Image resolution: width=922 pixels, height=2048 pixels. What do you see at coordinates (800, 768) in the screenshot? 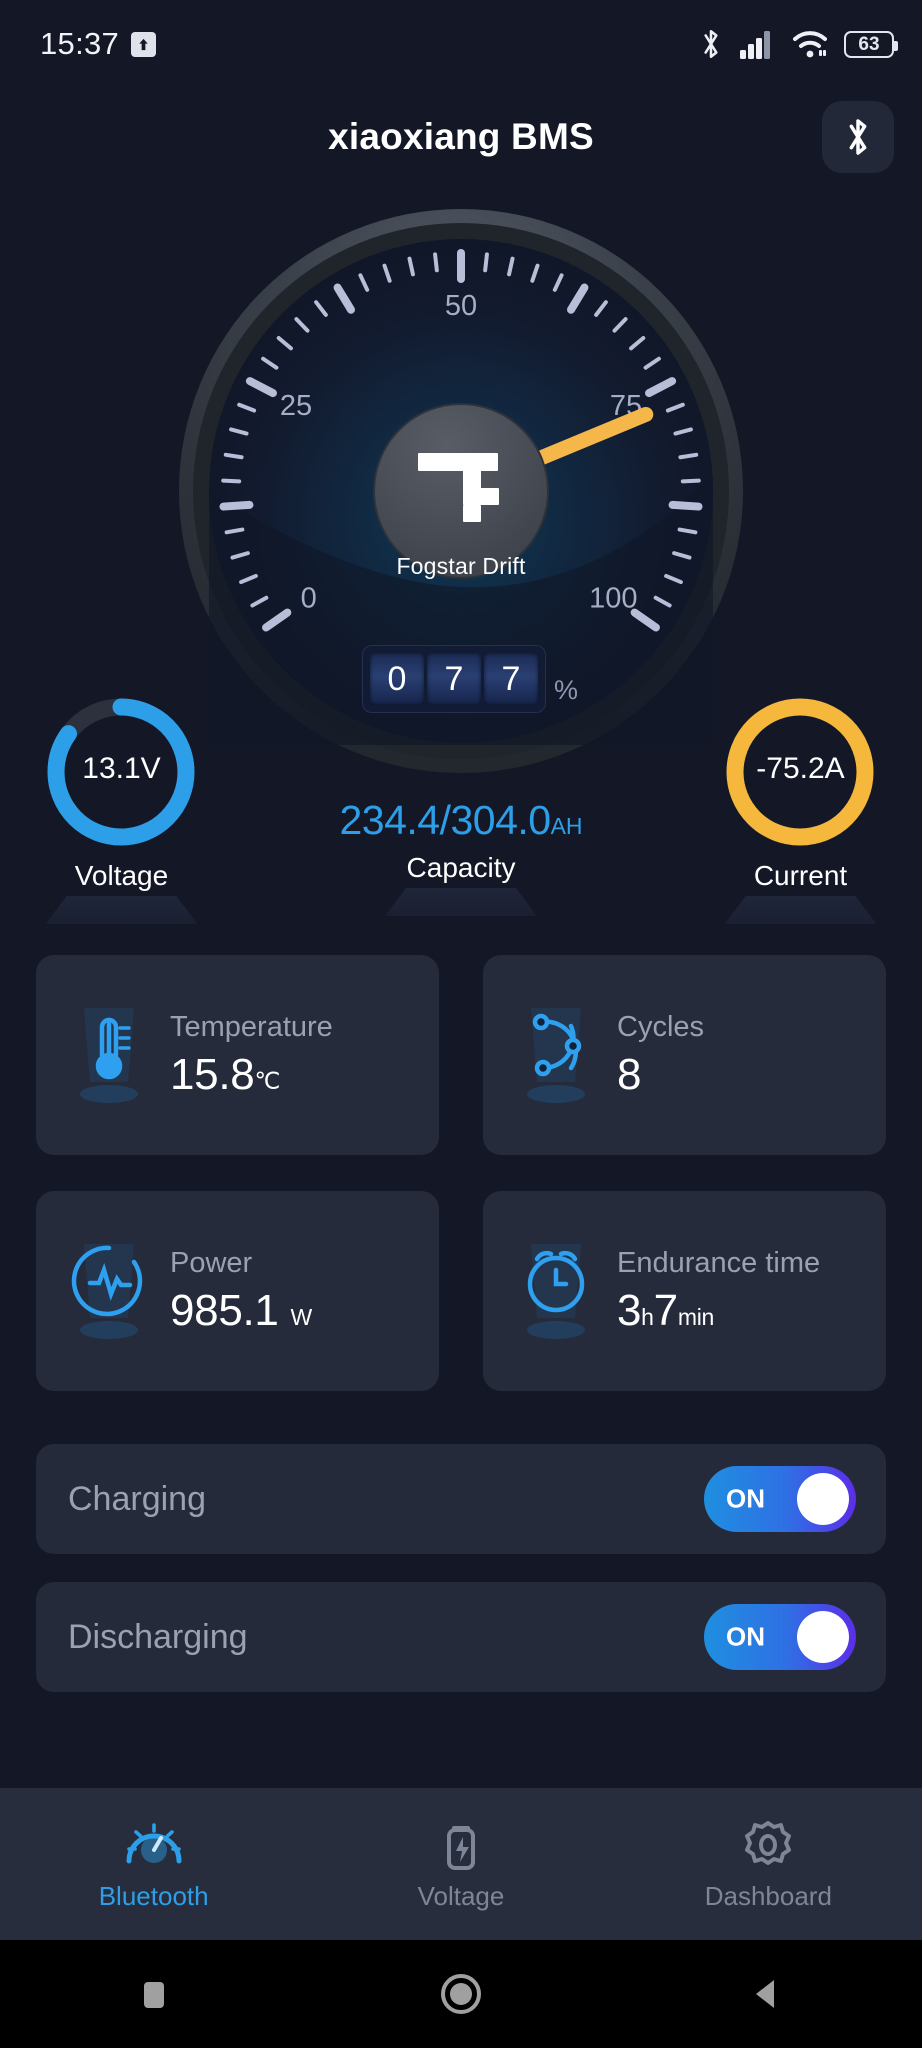
I see `current-value: -75.2A` at bounding box center [800, 768].